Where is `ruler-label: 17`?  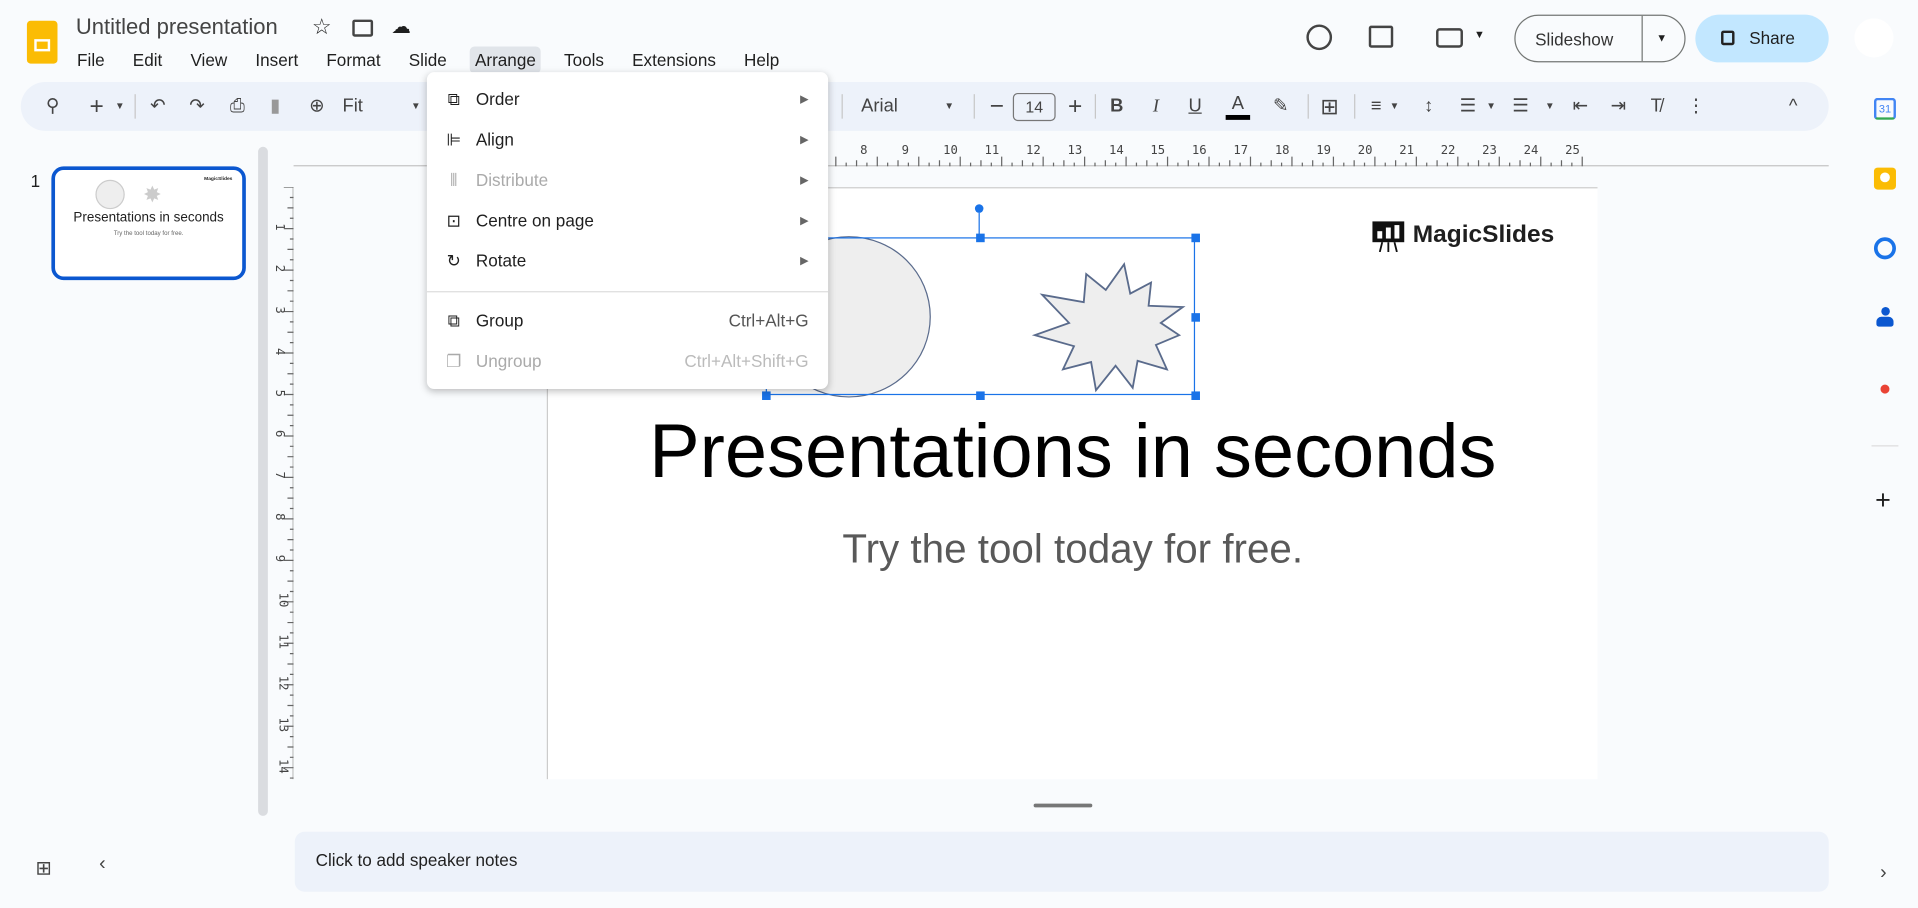 ruler-label: 17 is located at coordinates (1241, 151).